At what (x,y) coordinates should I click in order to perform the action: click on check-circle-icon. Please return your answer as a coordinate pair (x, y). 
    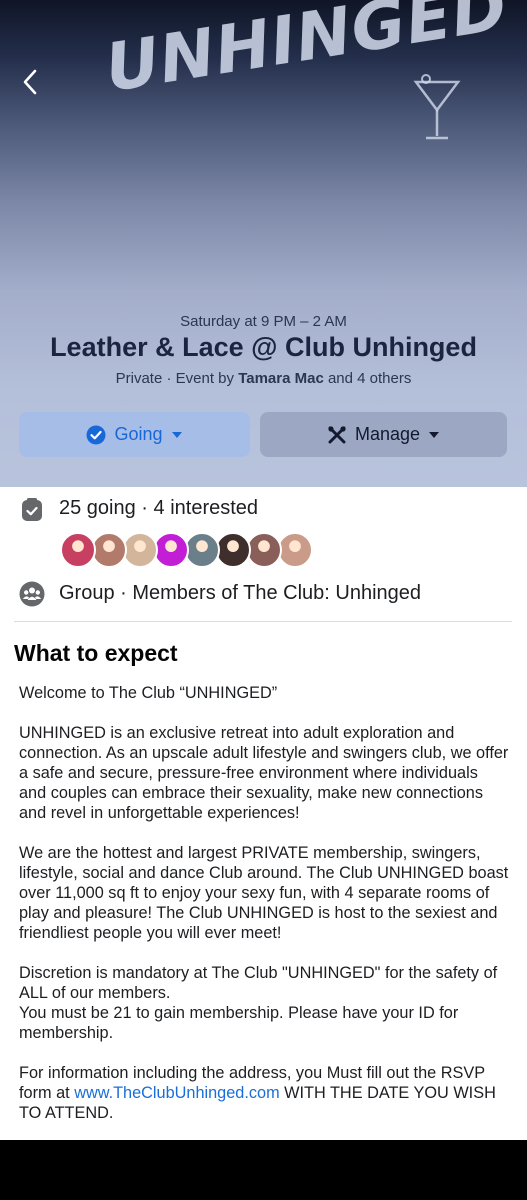
    Looking at the image, I should click on (96, 434).